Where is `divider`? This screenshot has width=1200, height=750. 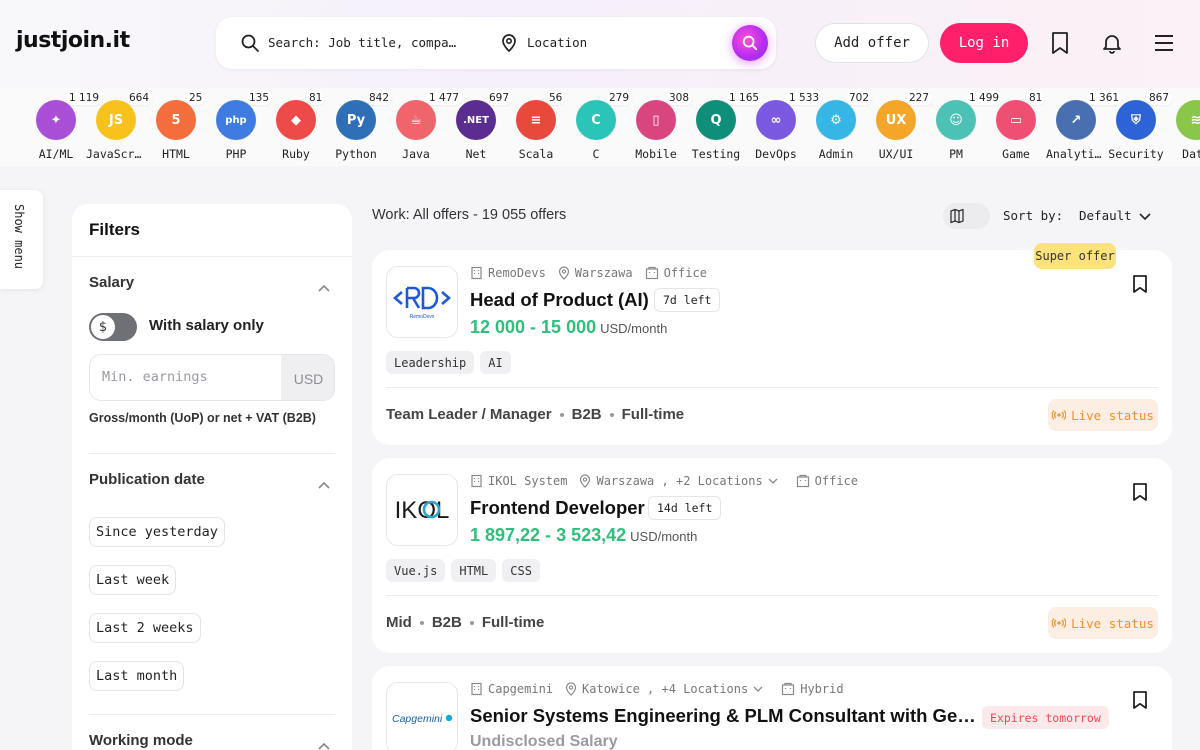 divider is located at coordinates (772, 595).